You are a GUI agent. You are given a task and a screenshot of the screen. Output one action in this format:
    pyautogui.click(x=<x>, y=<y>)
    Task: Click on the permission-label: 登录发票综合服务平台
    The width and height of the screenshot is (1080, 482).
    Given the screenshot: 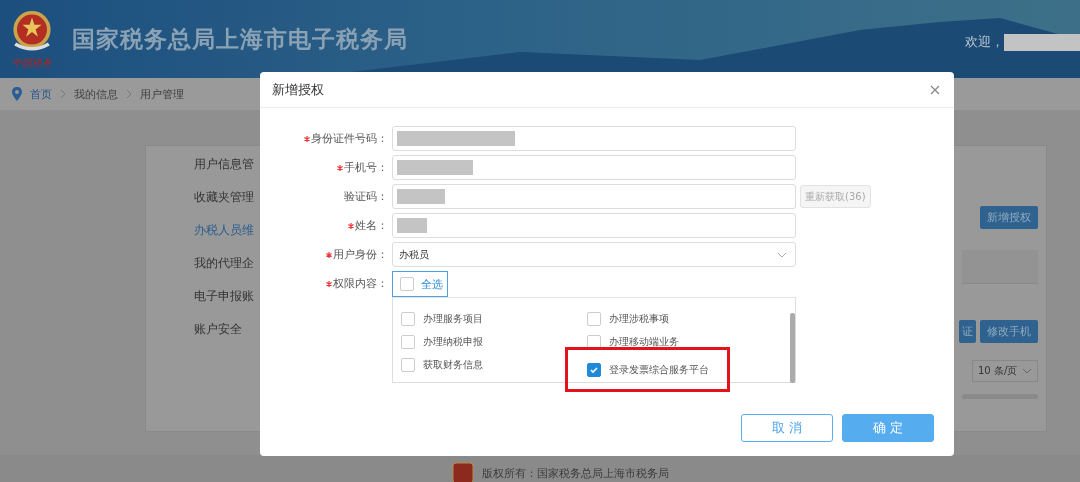 What is the action you would take?
    pyautogui.click(x=659, y=369)
    